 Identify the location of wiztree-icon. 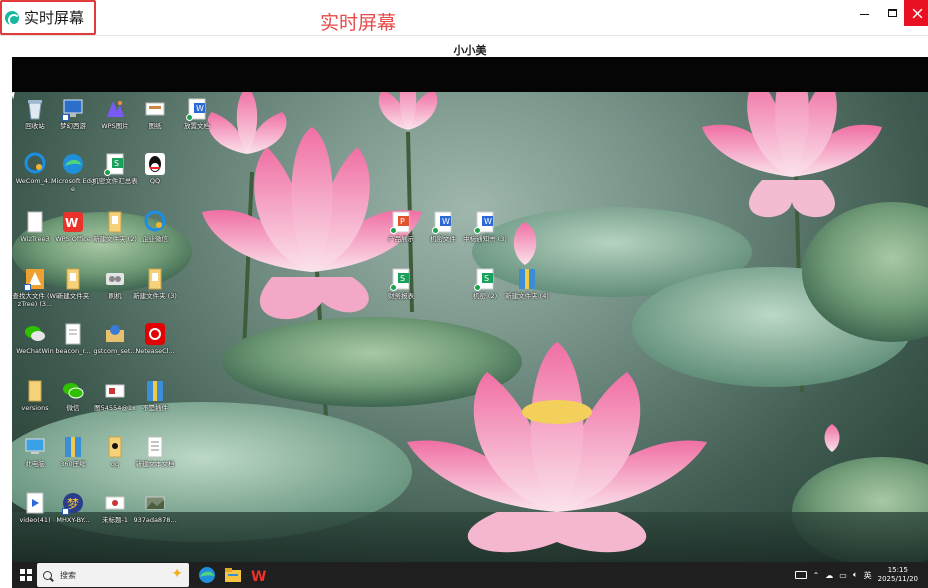
(35, 279).